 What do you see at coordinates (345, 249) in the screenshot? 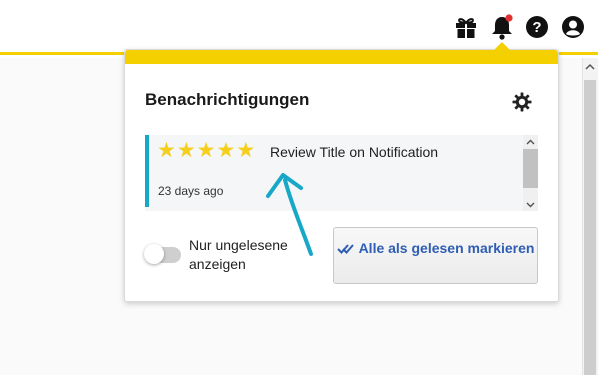
I see `double-check-icon` at bounding box center [345, 249].